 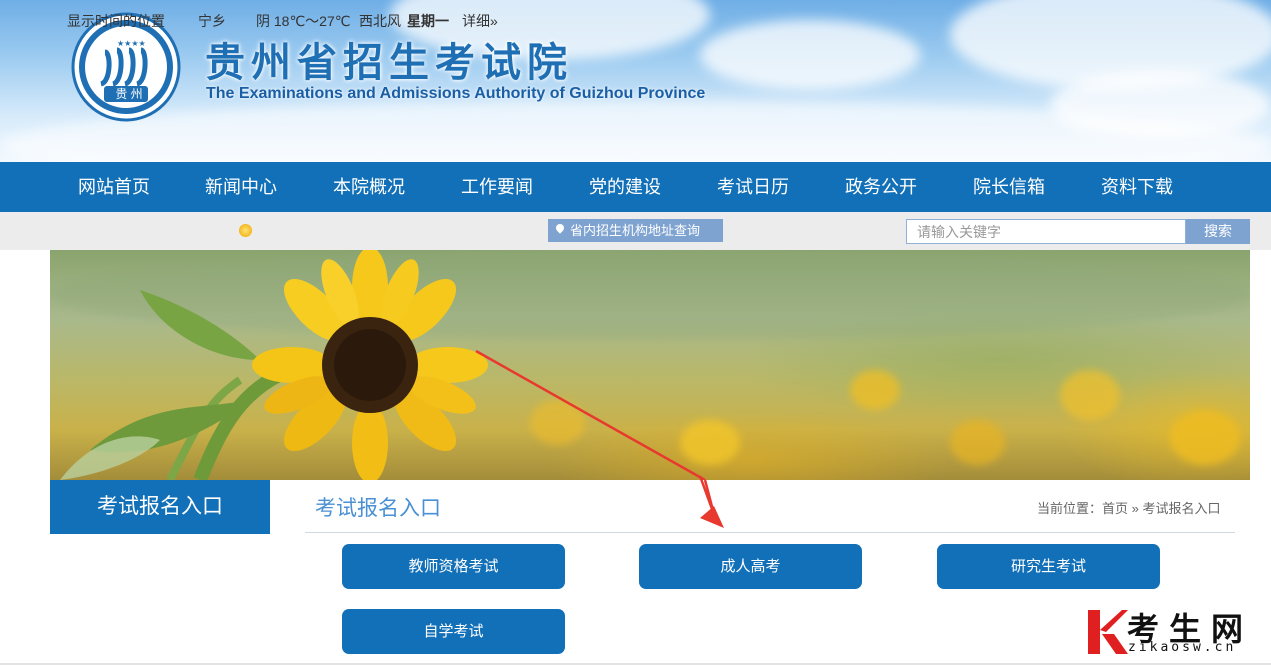 I want to click on nav-item-party: 党的建设, so click(x=625, y=187).